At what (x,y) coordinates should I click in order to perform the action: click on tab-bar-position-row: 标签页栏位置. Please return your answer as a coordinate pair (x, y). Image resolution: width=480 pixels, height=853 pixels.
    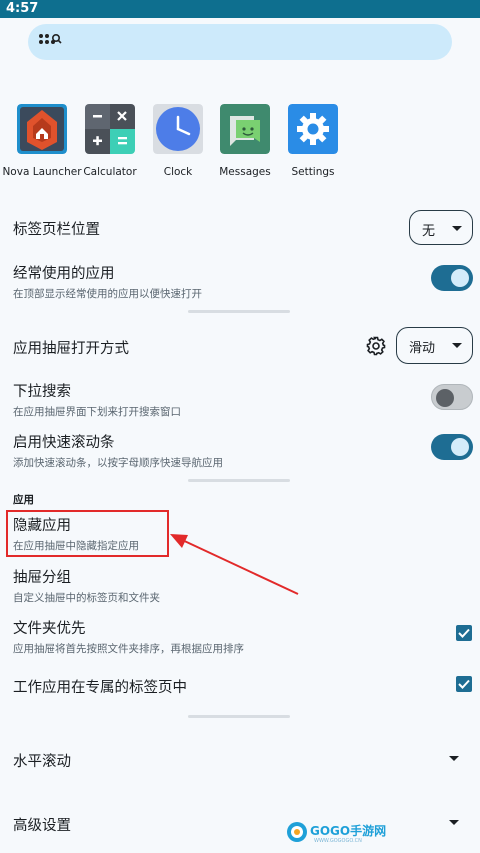
    Looking at the image, I should click on (56, 228).